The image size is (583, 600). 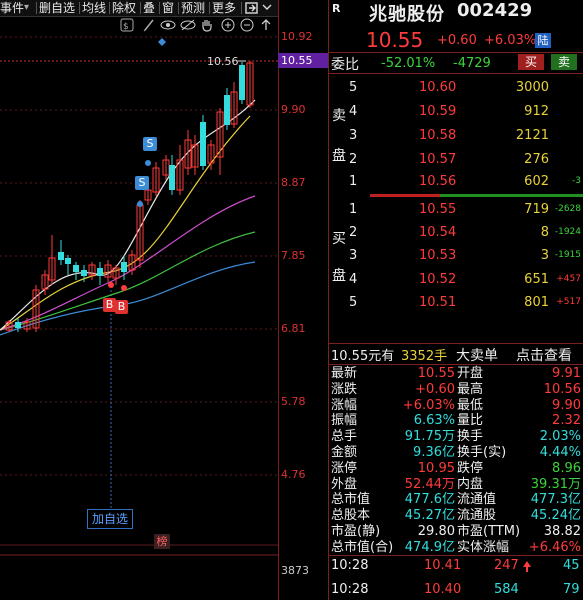 I want to click on order-ratio-label: 委比, so click(x=345, y=65).